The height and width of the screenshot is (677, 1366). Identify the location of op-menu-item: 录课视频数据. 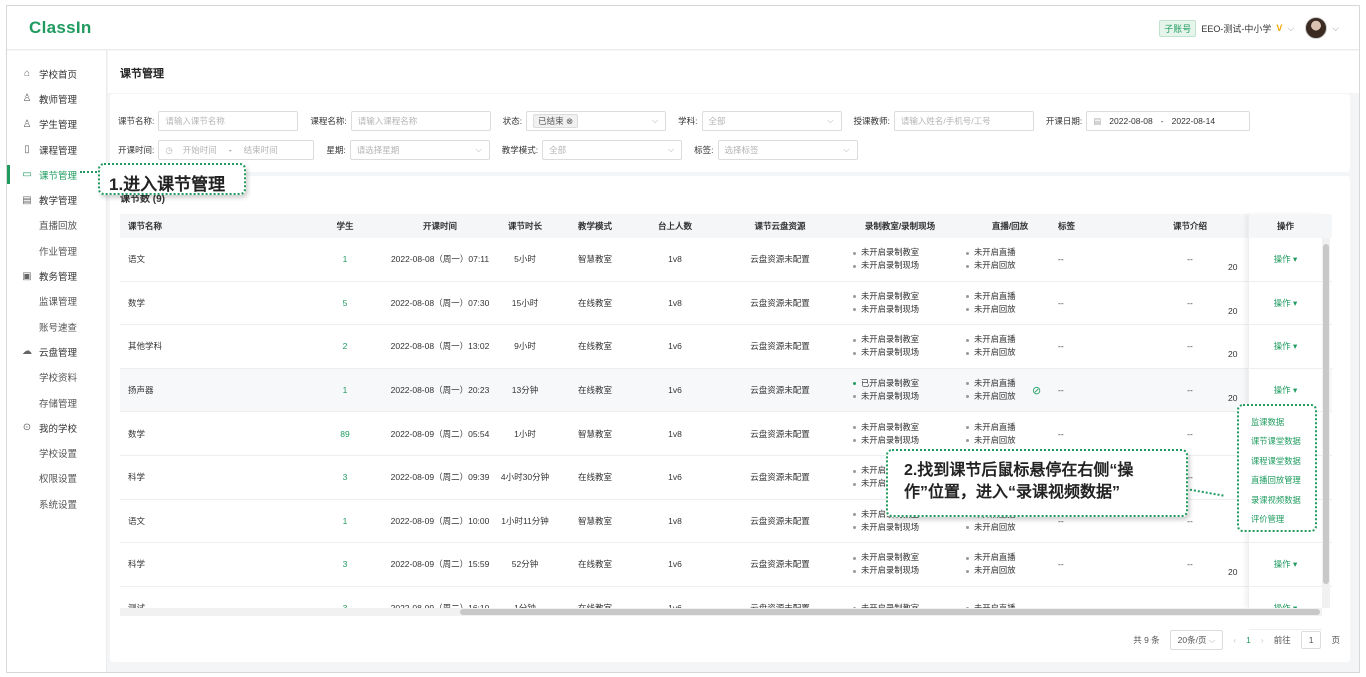
(1277, 500).